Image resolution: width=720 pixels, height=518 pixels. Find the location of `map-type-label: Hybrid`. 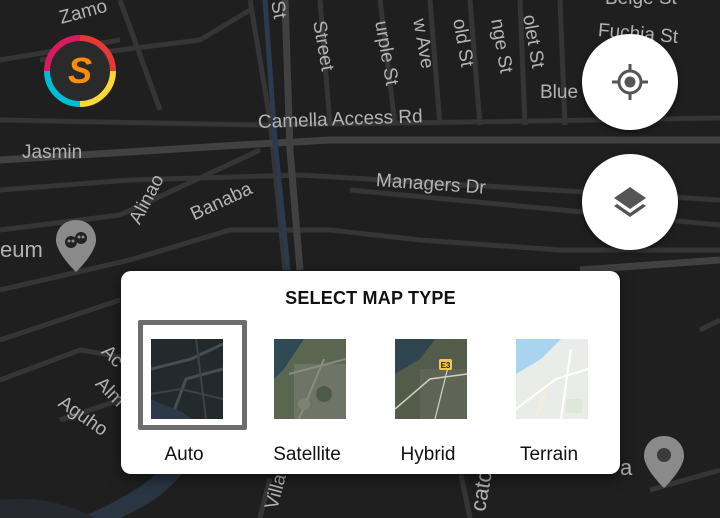

map-type-label: Hybrid is located at coordinates (428, 454).